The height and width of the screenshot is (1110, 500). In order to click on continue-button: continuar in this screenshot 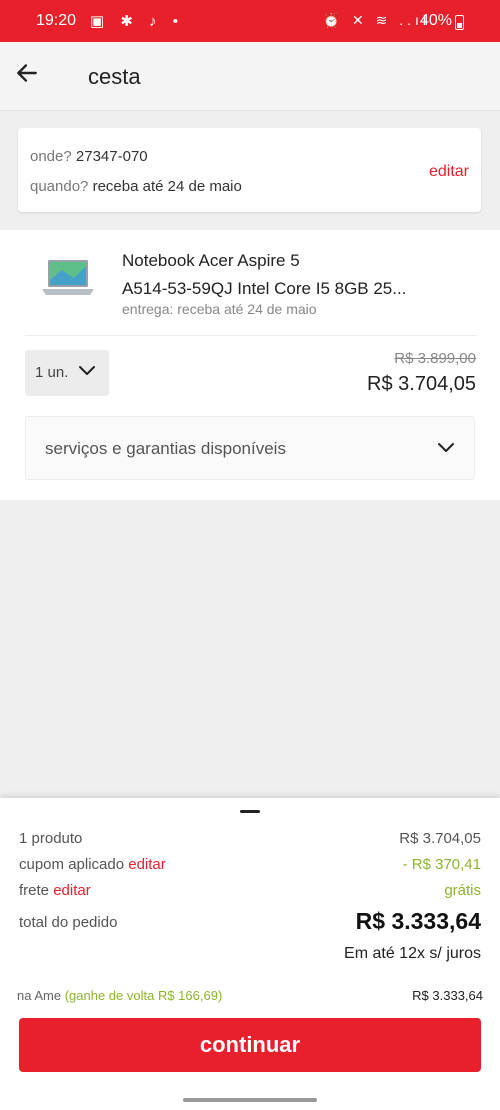, I will do `click(250, 1045)`.